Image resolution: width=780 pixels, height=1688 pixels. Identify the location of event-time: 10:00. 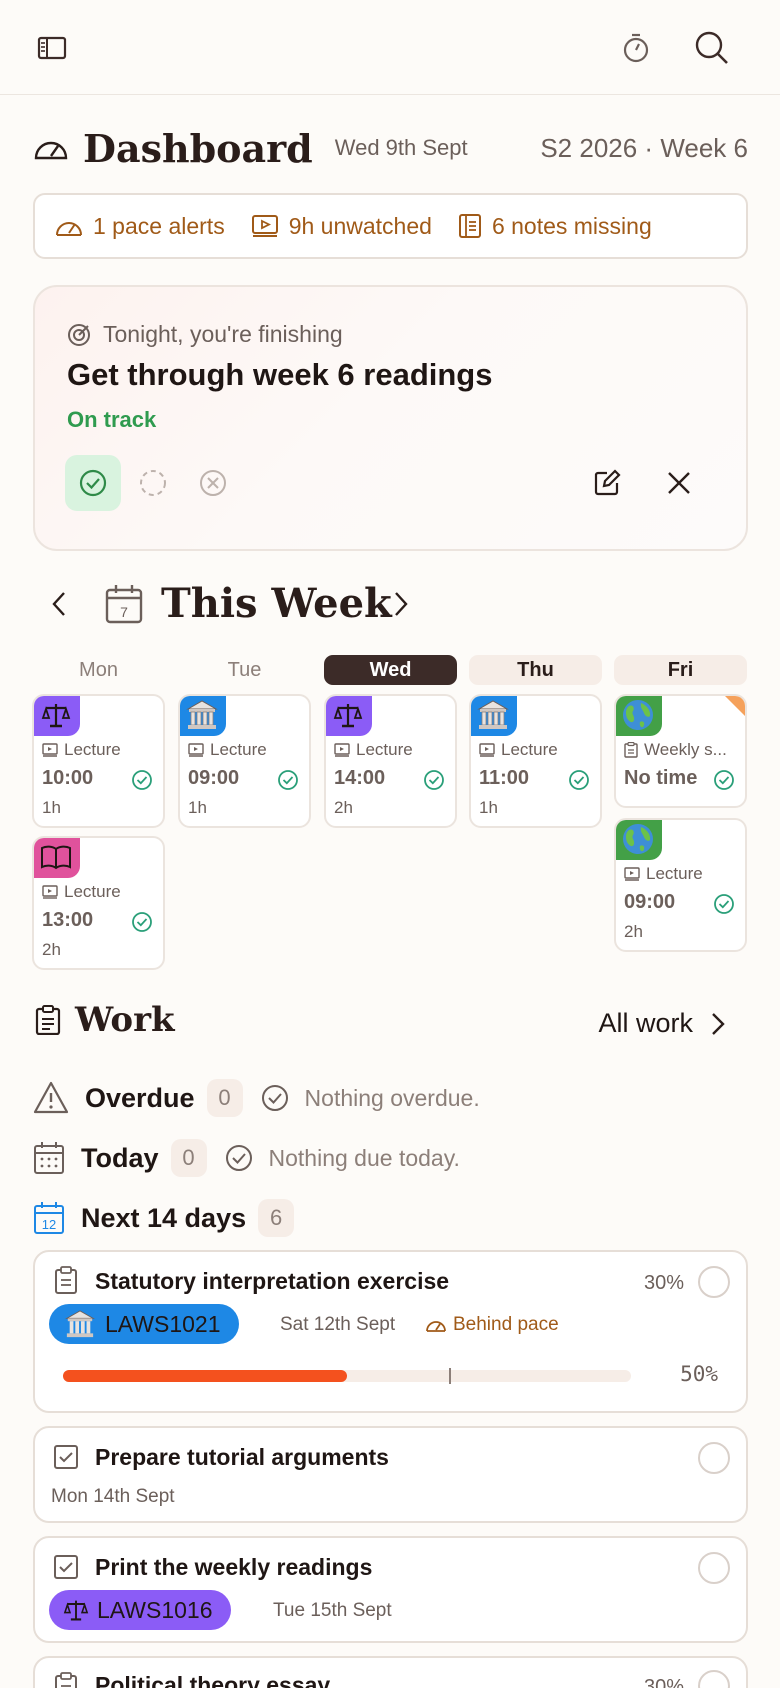
(68, 778).